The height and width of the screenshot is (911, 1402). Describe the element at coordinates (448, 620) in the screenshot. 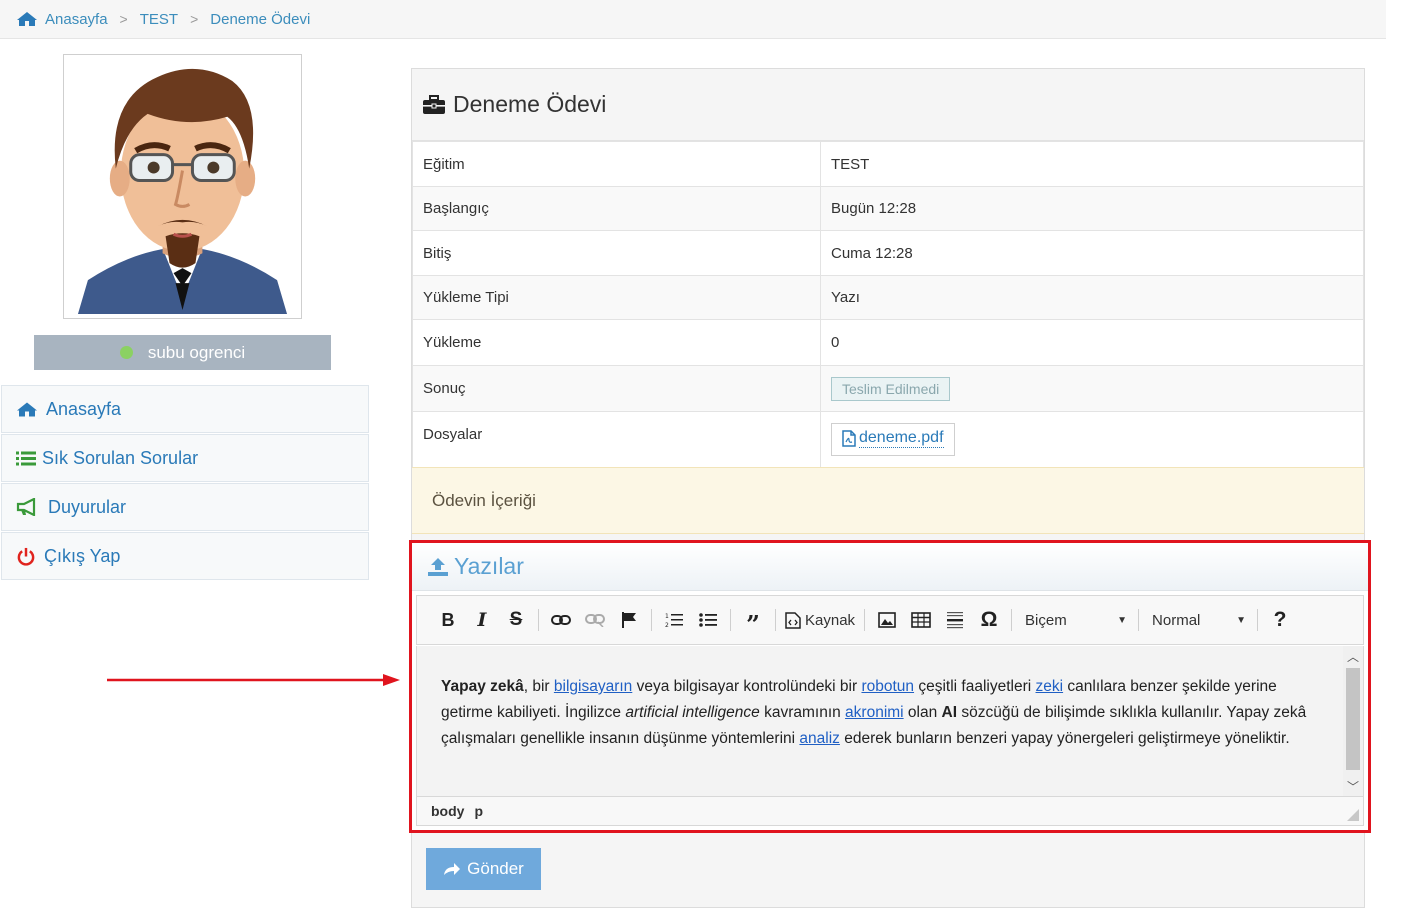

I see `bold-button: B` at that location.